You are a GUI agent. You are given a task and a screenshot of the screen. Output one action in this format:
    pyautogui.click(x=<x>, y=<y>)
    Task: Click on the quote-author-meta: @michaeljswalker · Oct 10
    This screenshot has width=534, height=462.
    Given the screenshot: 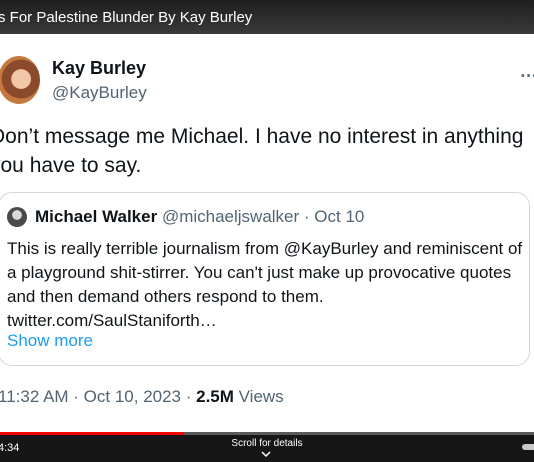 What is the action you would take?
    pyautogui.click(x=263, y=216)
    